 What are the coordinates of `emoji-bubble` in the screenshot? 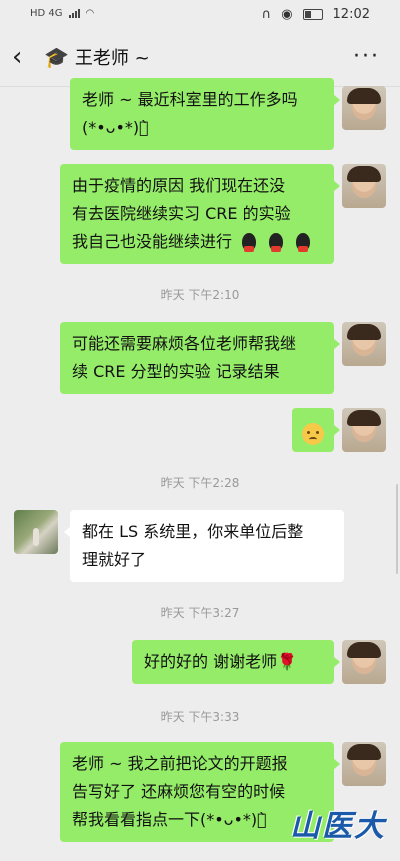 It's located at (316, 430).